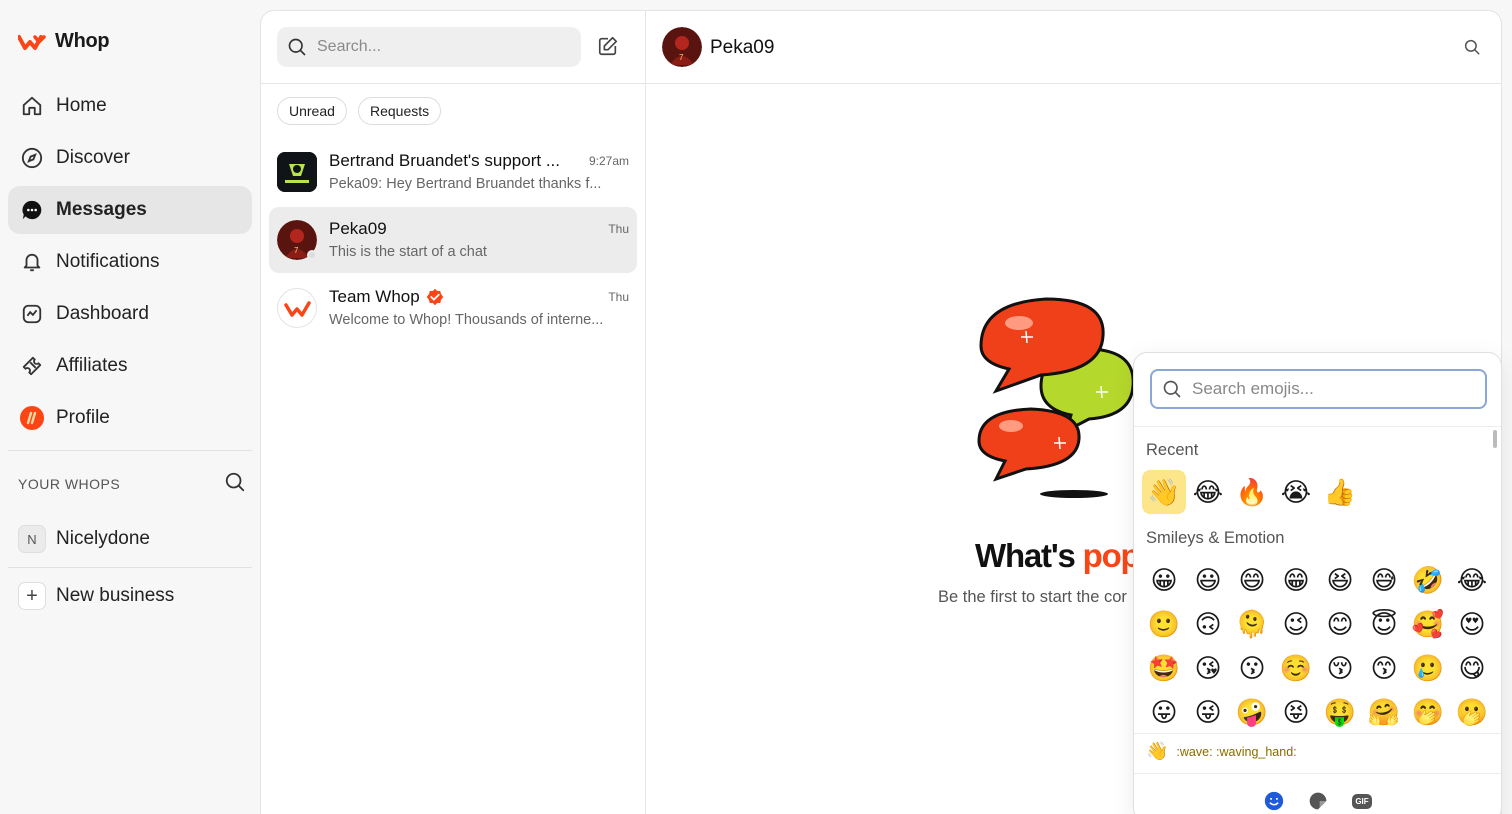  Describe the element at coordinates (297, 47) in the screenshot. I see `search-icon` at that location.